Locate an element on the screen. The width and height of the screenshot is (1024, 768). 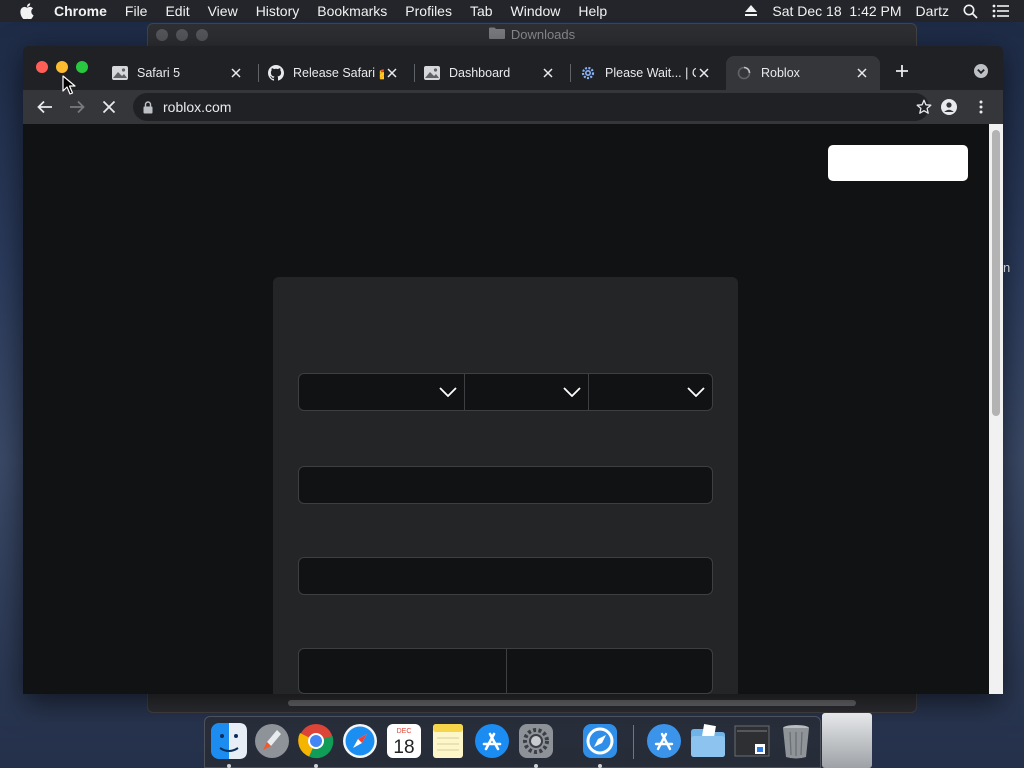
documents-folder-icon is located at coordinates (708, 741).